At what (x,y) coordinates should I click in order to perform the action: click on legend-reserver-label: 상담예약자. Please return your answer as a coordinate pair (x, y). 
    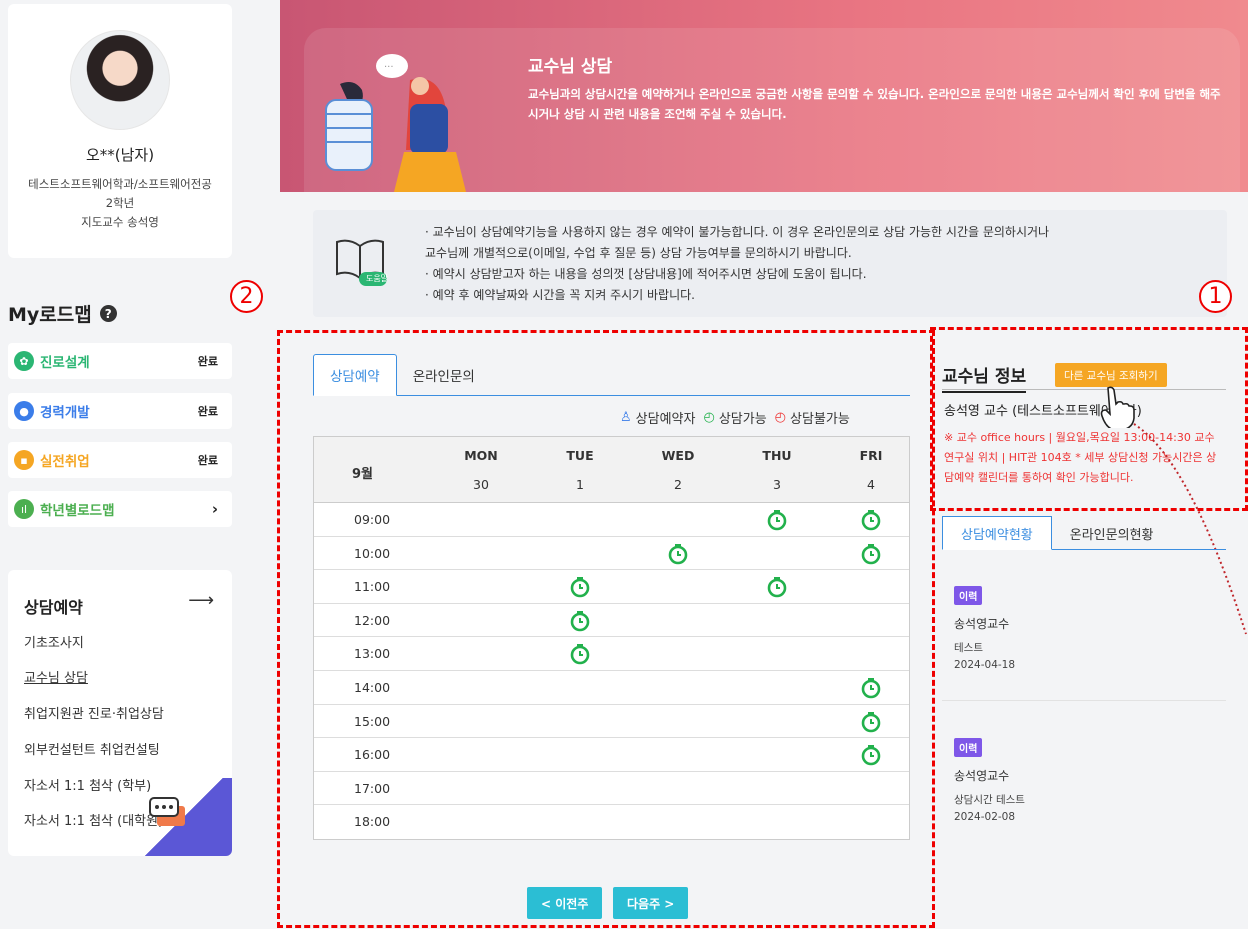
    Looking at the image, I should click on (665, 419).